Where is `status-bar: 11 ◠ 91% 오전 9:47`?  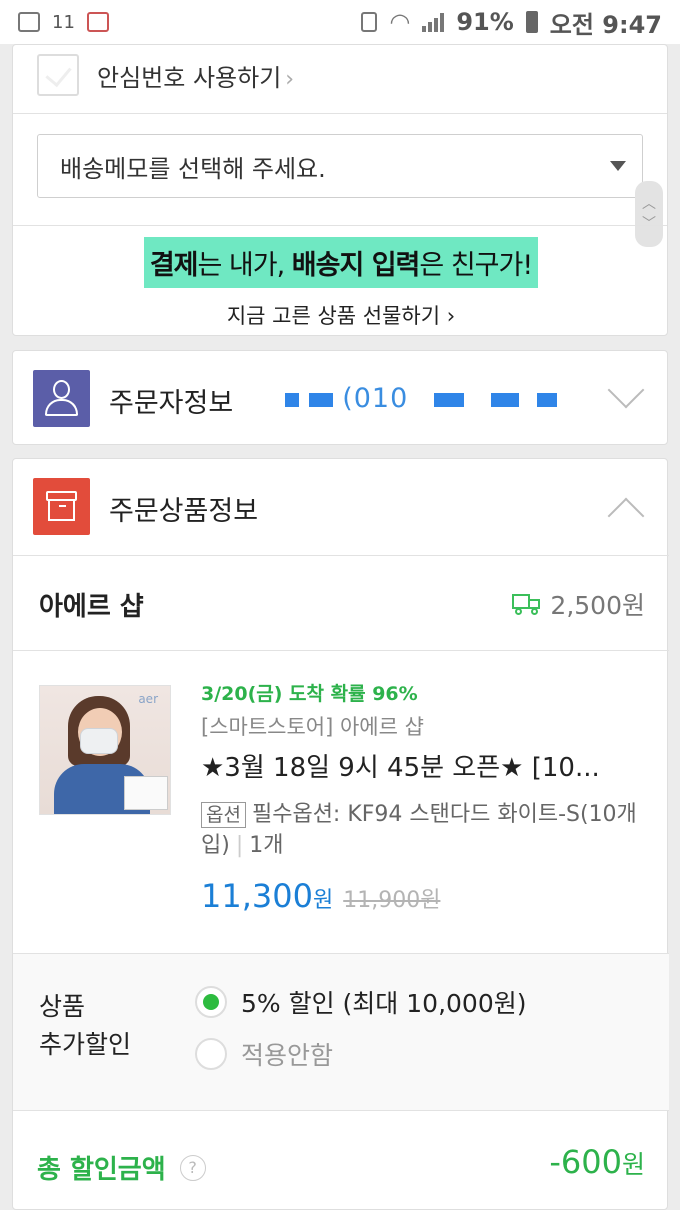
status-bar: 11 ◠ 91% 오전 9:47 is located at coordinates (340, 22).